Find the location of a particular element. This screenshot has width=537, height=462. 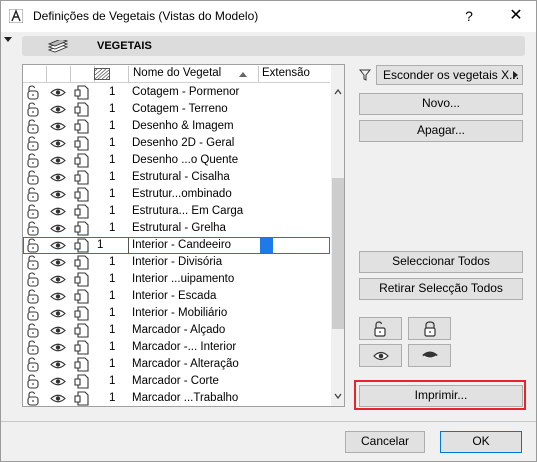

unlock-button is located at coordinates (380, 328).